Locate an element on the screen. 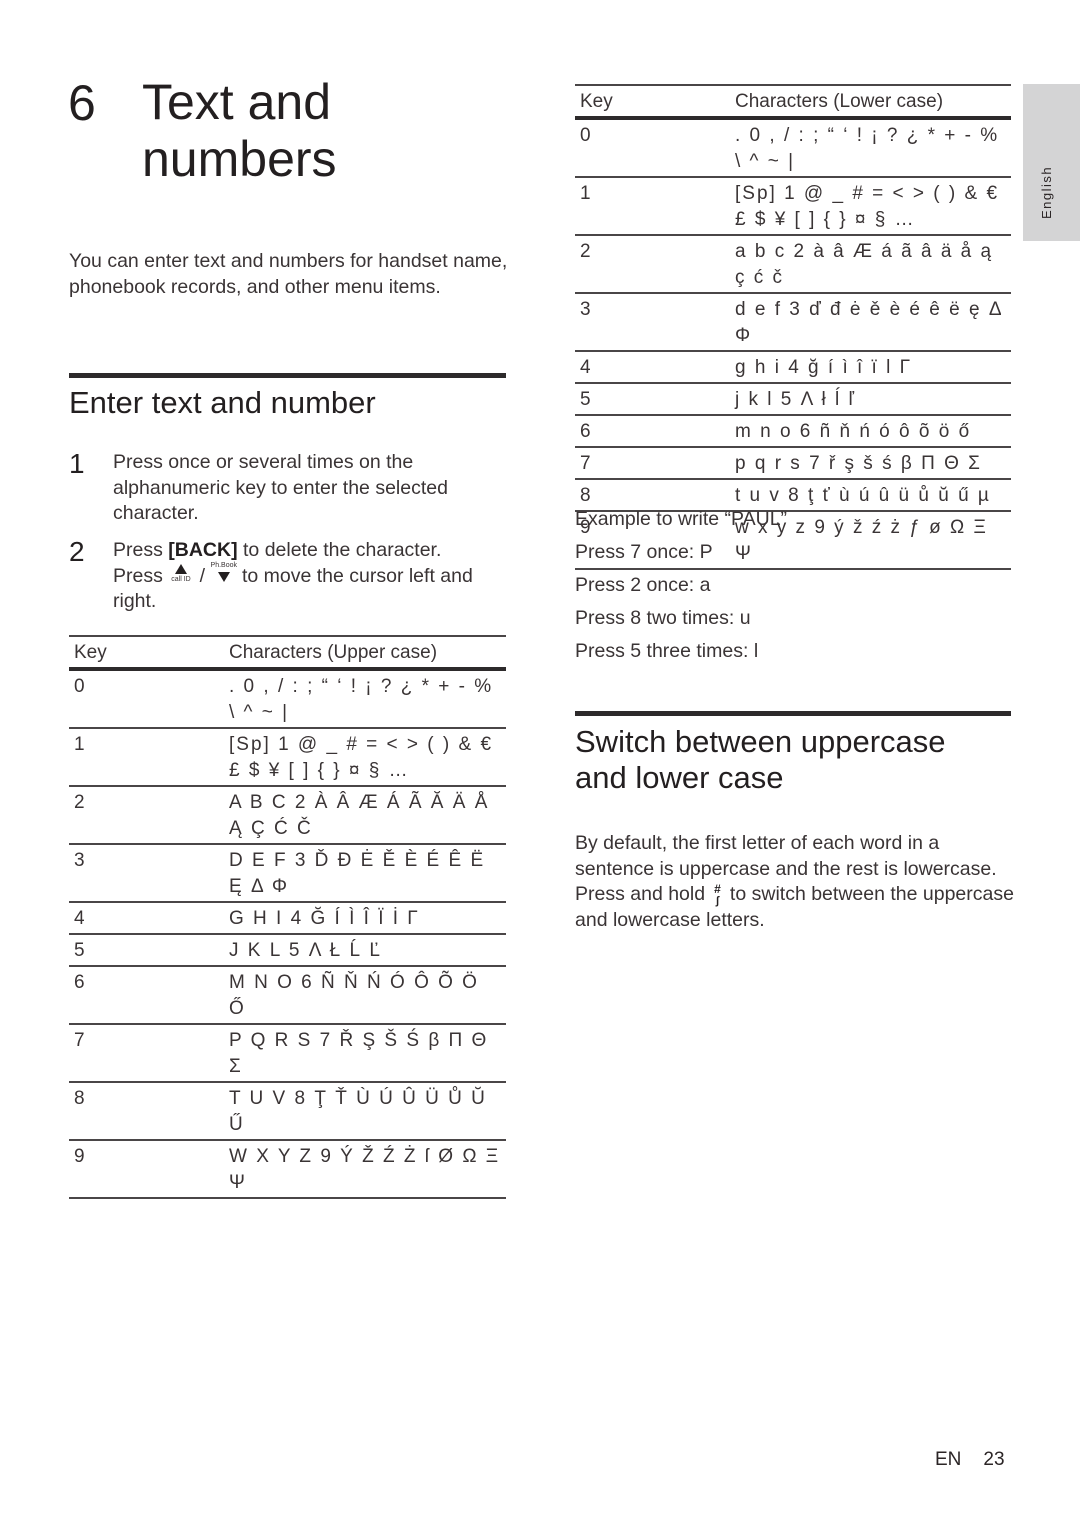 The image size is (1080, 1527). characters-cell: T U V 8 Ţ Ť Ù Ú Û Ü Ů Ŭ Ű is located at coordinates (365, 1111).